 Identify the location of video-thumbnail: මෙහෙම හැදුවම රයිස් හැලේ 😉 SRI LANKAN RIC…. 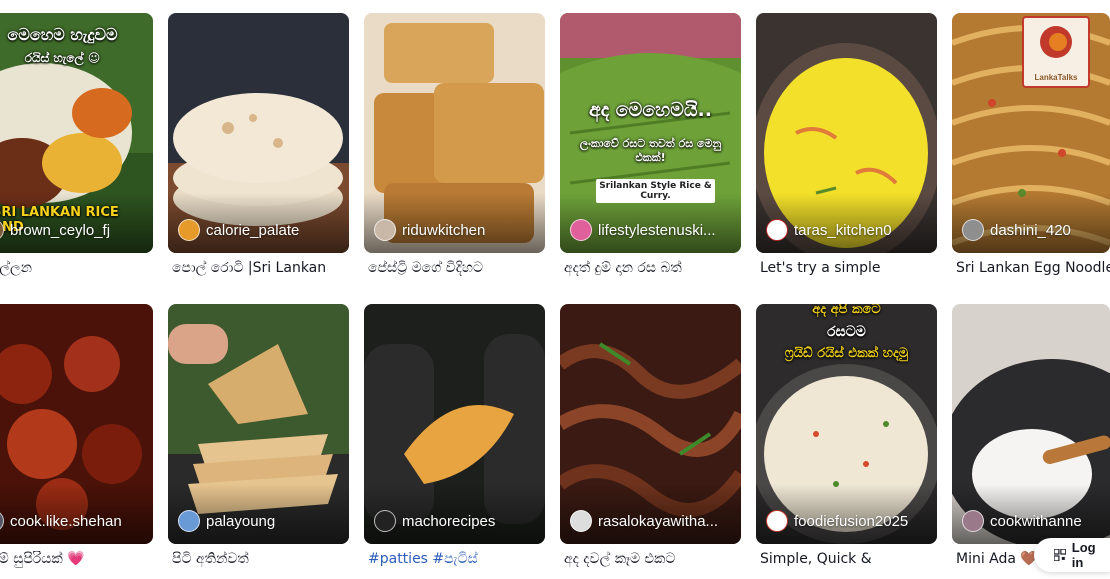
(76, 133).